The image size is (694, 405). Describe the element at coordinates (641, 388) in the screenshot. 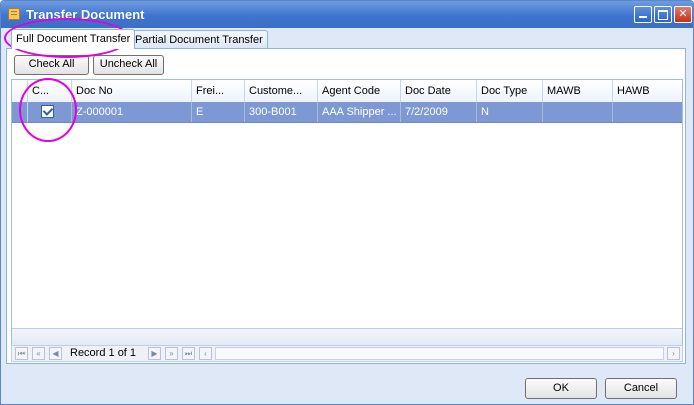

I see `cancel-button: Cancel` at that location.